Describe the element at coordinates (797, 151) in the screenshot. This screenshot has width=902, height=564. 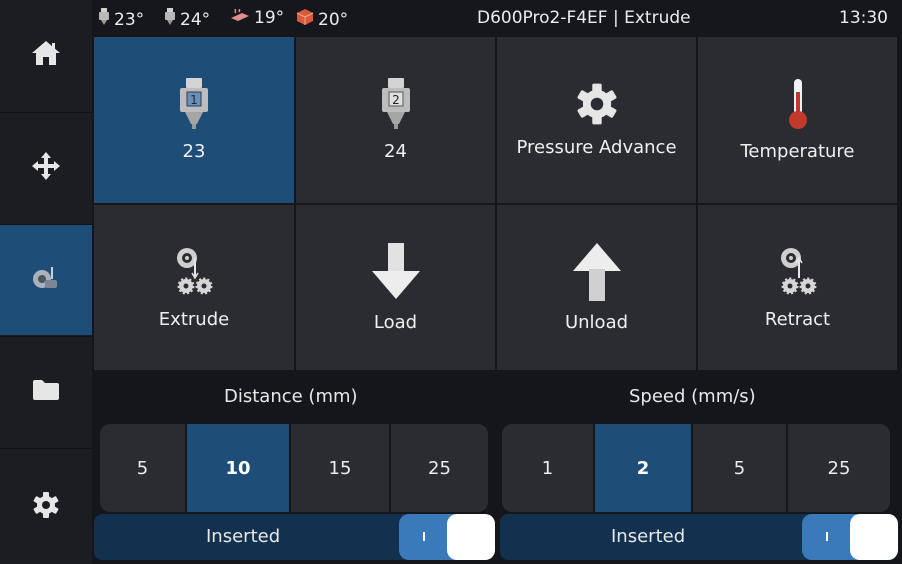
I see `temperature-label: Temperature` at that location.